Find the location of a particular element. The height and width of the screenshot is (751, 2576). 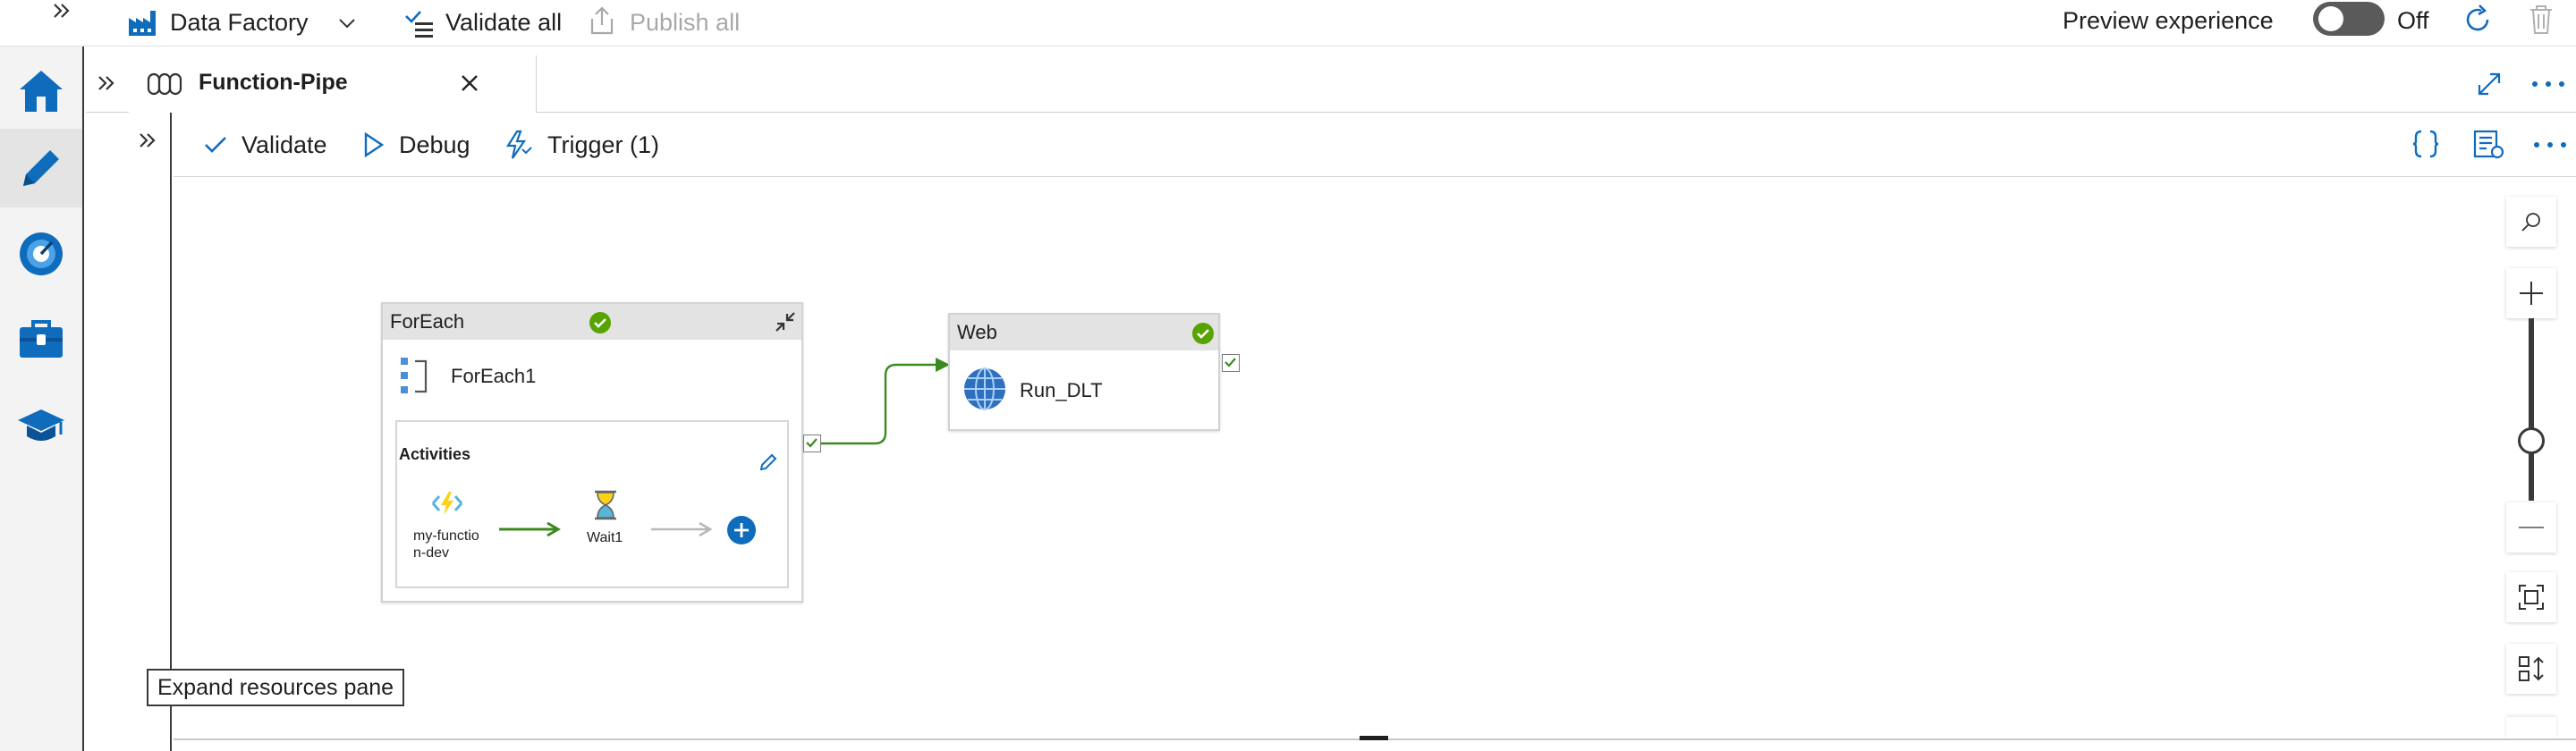

plus-icon is located at coordinates (2531, 293).